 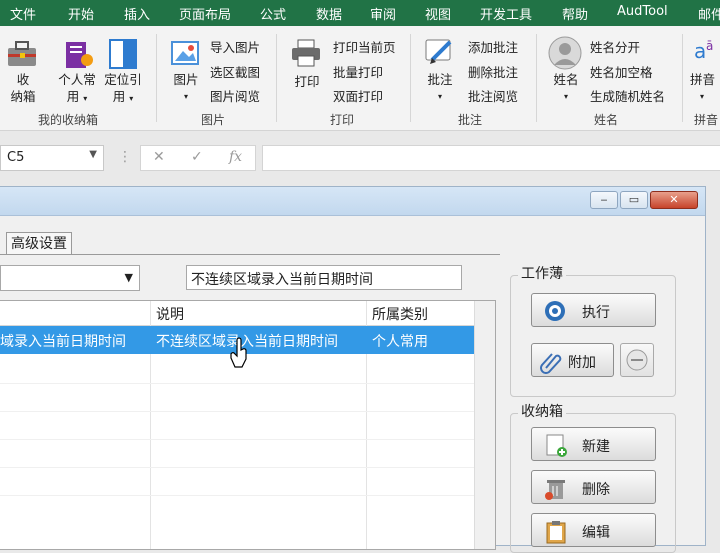 What do you see at coordinates (556, 534) in the screenshot?
I see `clipboard-icon` at bounding box center [556, 534].